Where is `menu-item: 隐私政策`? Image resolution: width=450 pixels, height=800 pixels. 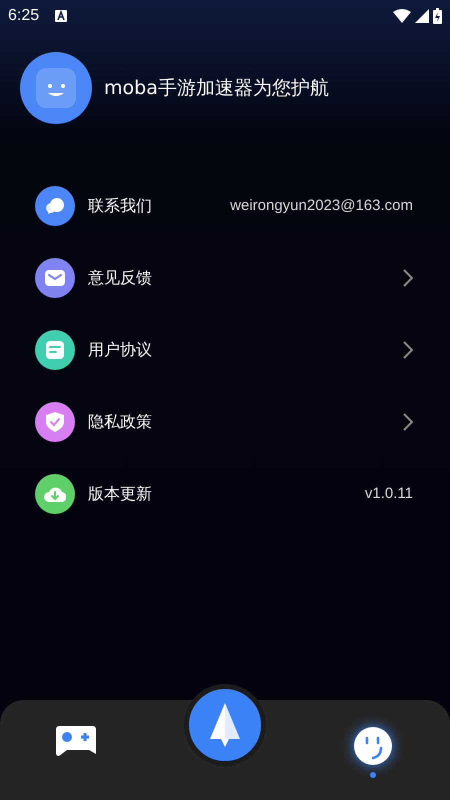
menu-item: 隐私政策 is located at coordinates (225, 422).